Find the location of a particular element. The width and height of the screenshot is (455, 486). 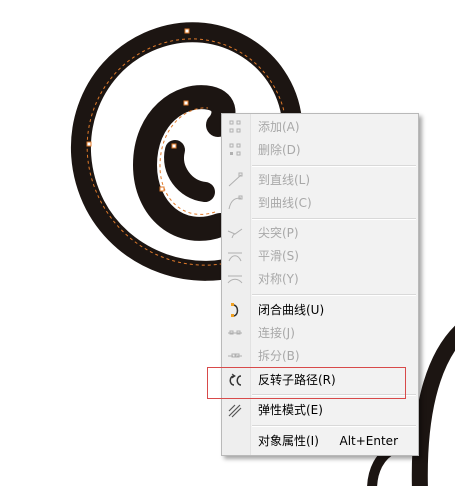

second-spiral-shape is located at coordinates (433, 405).